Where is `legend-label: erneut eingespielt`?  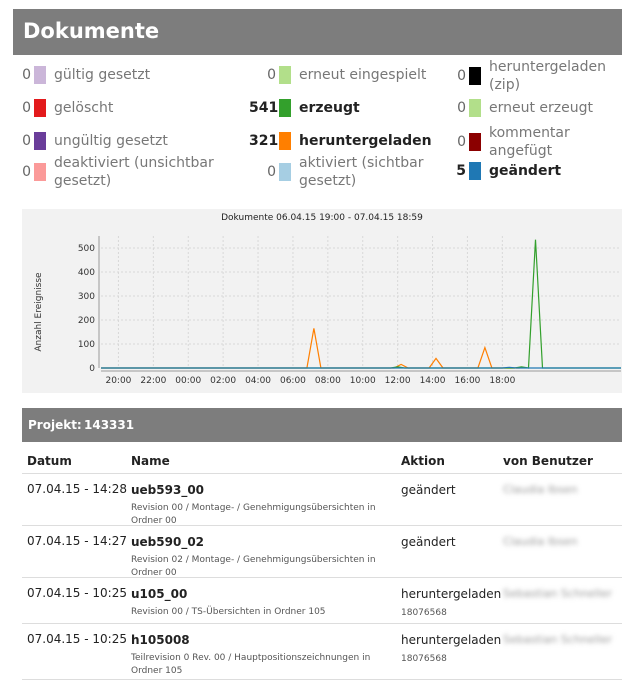 legend-label: erneut eingespielt is located at coordinates (363, 75).